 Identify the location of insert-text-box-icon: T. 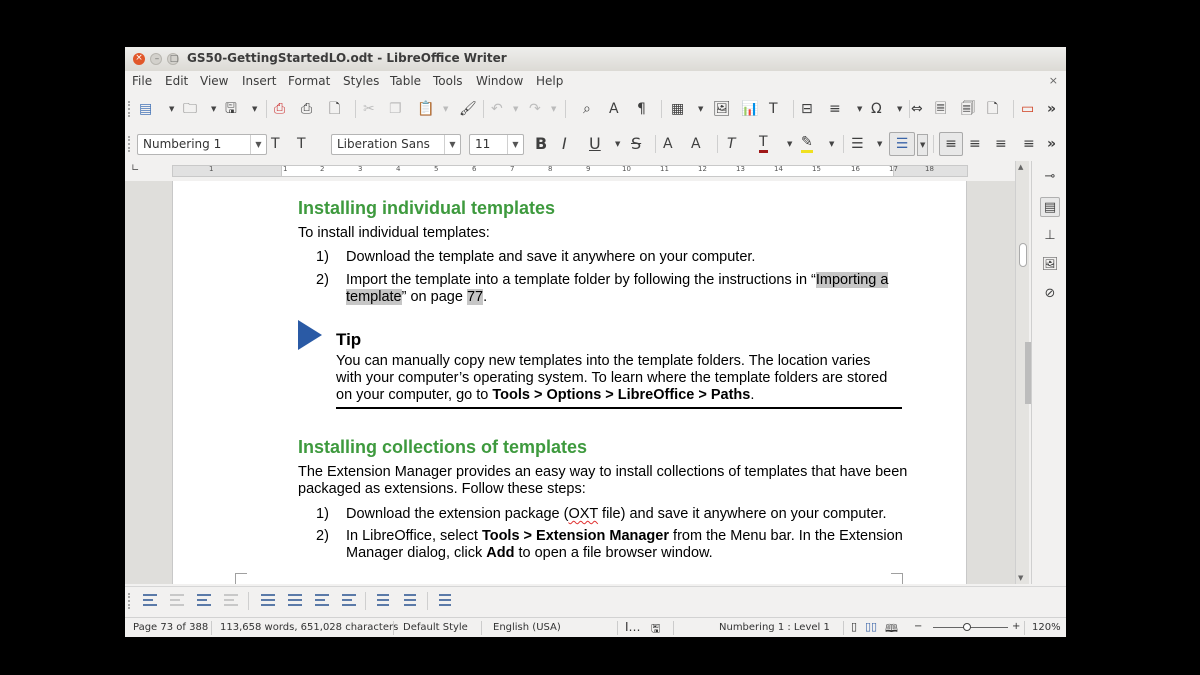
(773, 109).